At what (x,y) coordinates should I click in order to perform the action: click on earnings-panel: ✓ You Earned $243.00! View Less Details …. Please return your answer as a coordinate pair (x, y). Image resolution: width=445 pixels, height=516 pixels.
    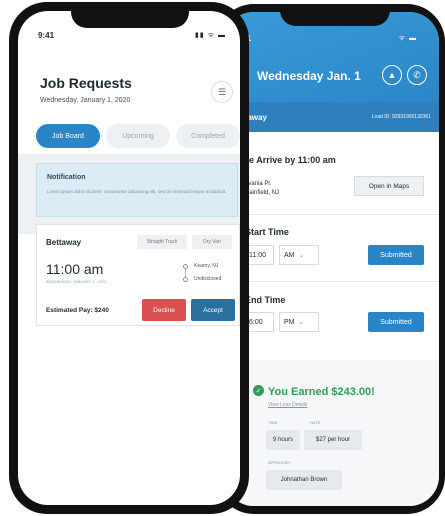
    Looking at the image, I should click on (331, 433).